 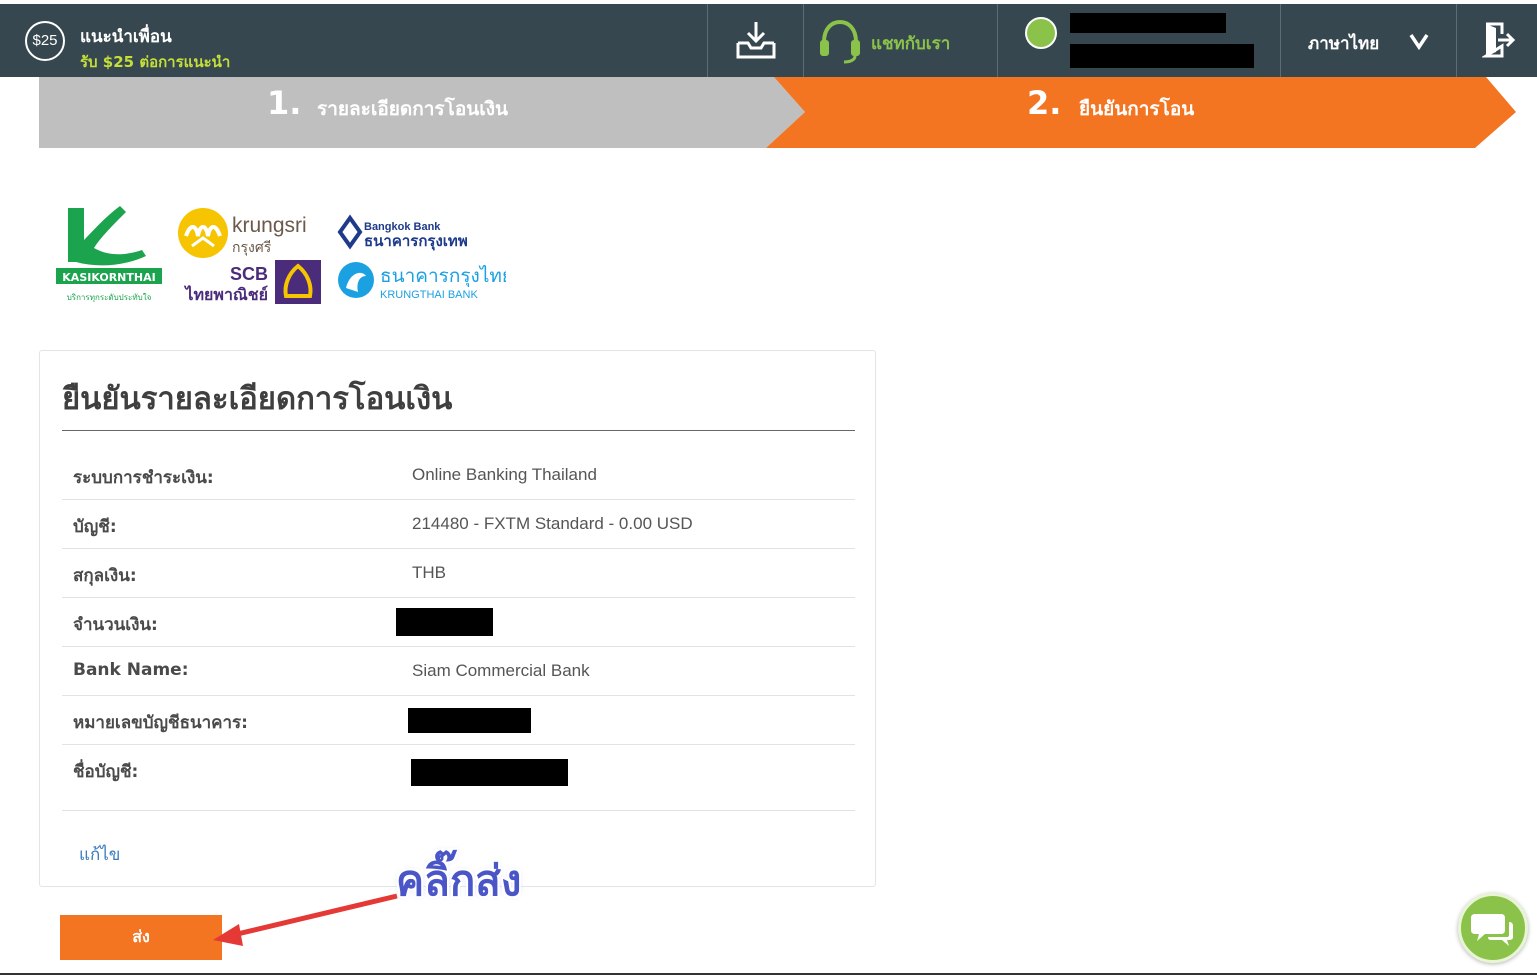 What do you see at coordinates (160, 723) in the screenshot?
I see `row-label: หมายเลขบัญชีธนาคาร:` at bounding box center [160, 723].